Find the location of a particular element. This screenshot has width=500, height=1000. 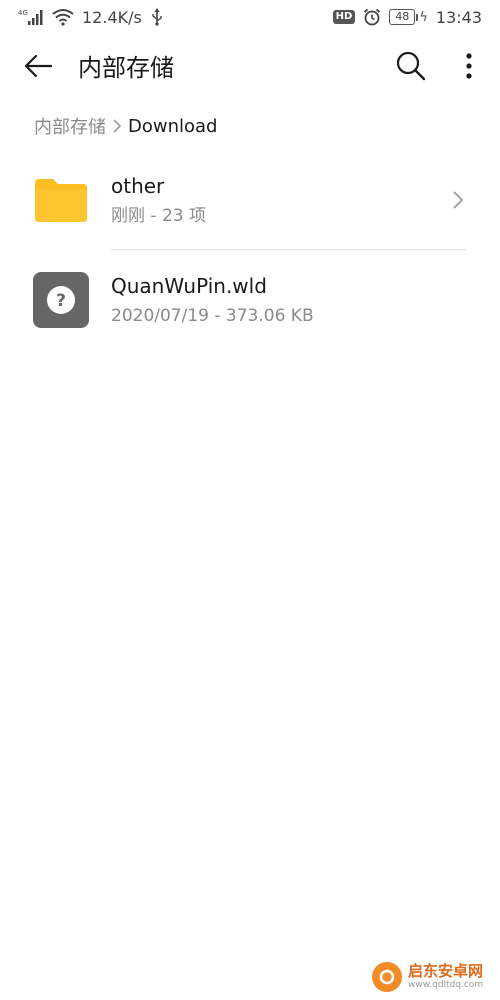

more-options-button is located at coordinates (469, 68).